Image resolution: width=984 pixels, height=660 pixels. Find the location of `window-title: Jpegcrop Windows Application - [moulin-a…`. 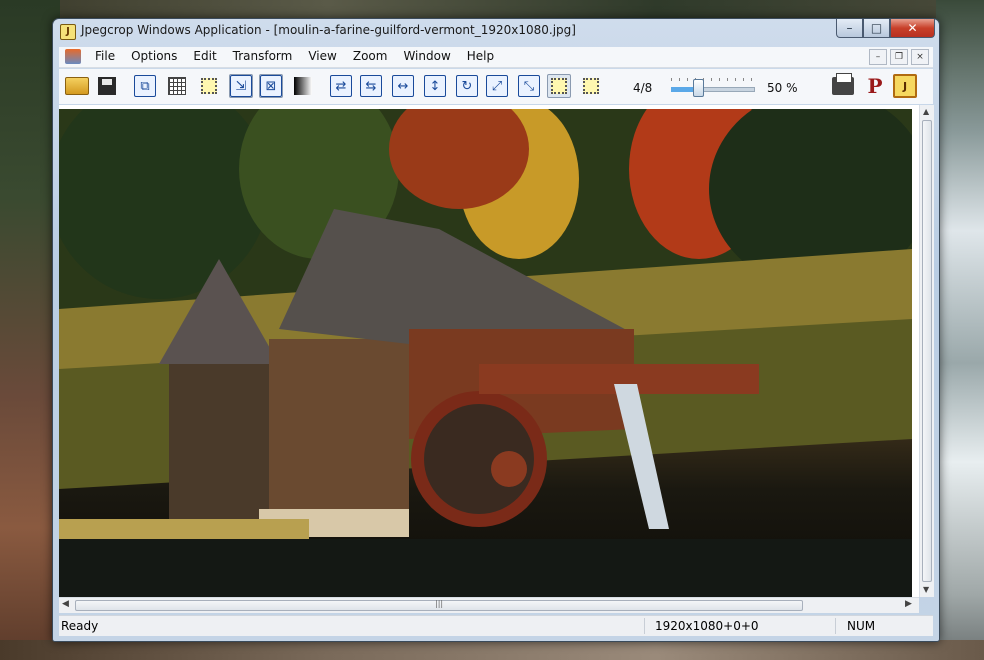

window-title: Jpegcrop Windows Application - [moulin-a… is located at coordinates (328, 30).